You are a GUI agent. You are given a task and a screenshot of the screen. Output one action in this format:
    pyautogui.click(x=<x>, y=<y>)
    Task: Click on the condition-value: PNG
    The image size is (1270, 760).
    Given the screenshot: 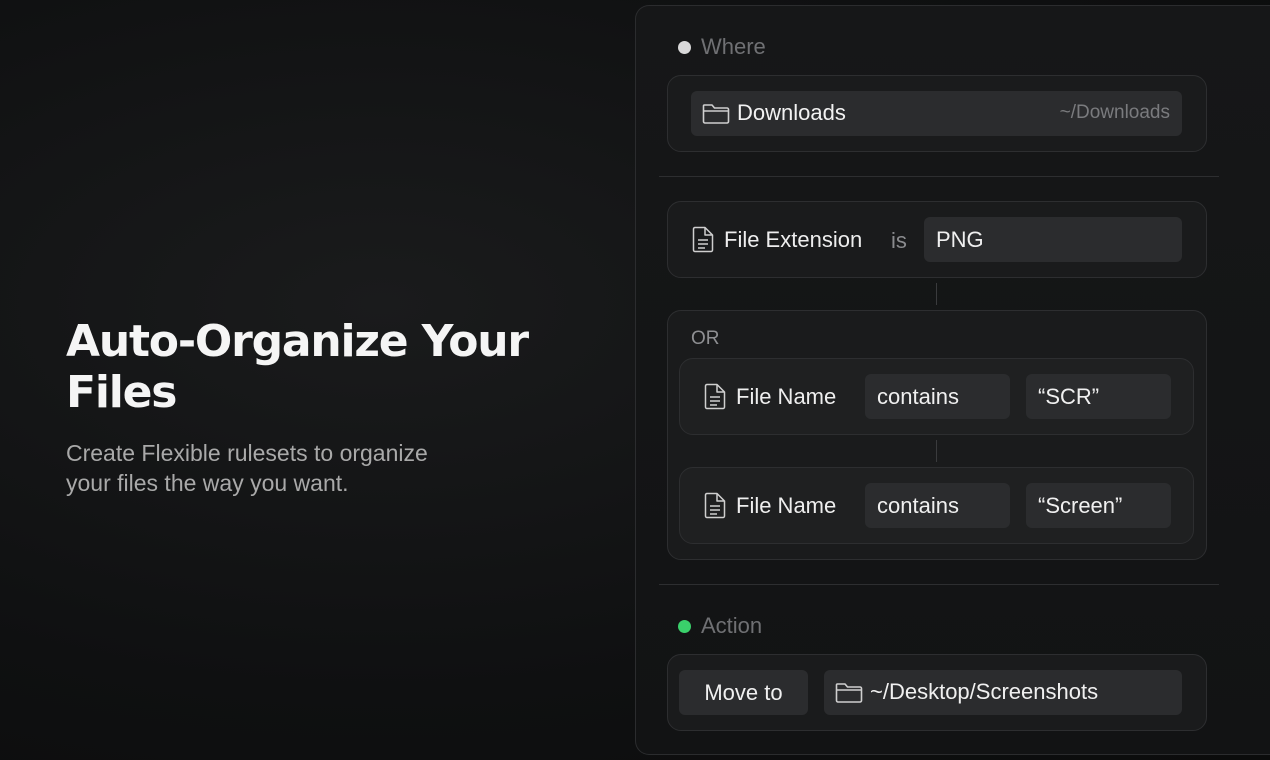 What is the action you would take?
    pyautogui.click(x=960, y=239)
    